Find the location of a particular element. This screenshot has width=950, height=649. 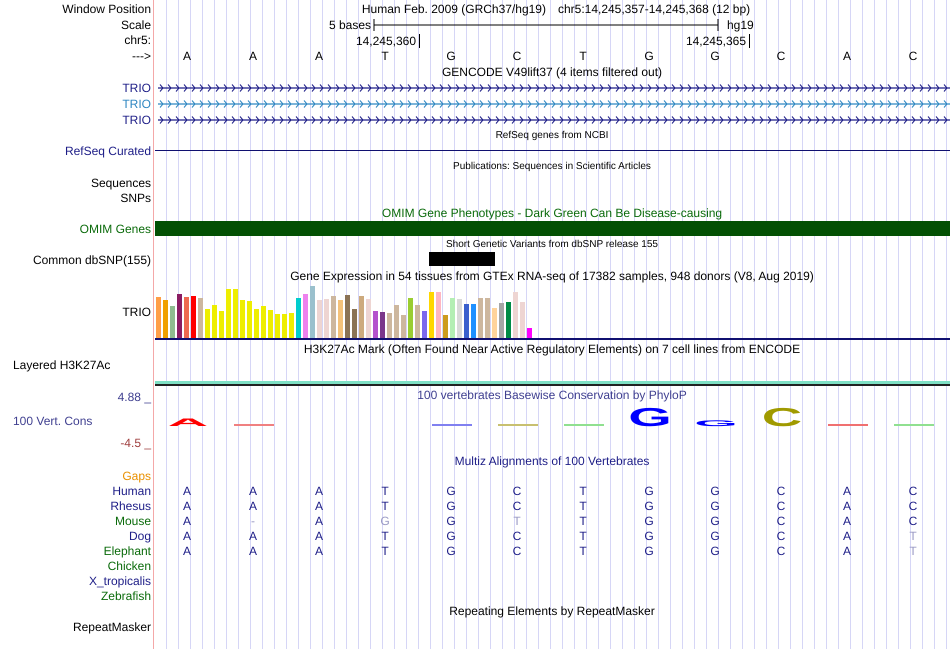

track-title: Multiz Alignments of 100 Vertebrates is located at coordinates (552, 461).